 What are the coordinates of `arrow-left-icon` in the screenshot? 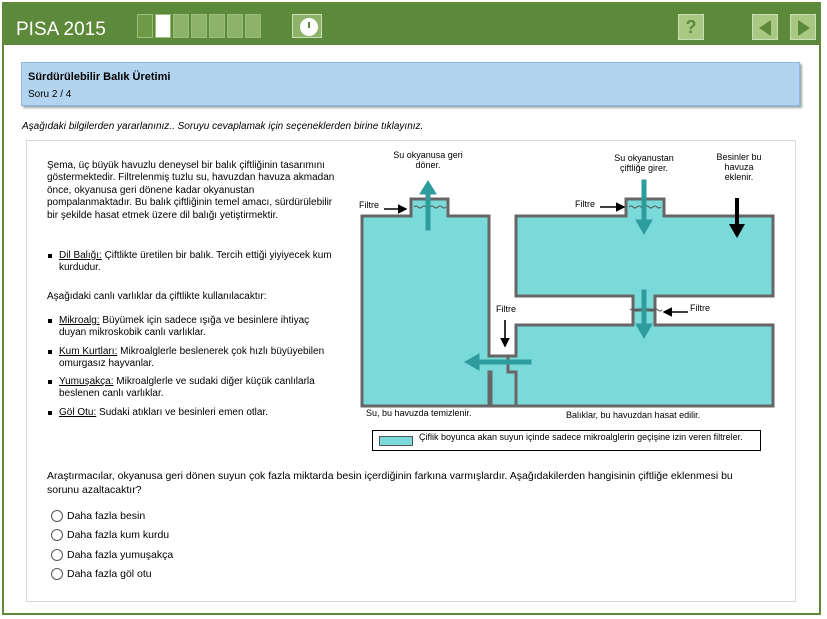 It's located at (765, 28).